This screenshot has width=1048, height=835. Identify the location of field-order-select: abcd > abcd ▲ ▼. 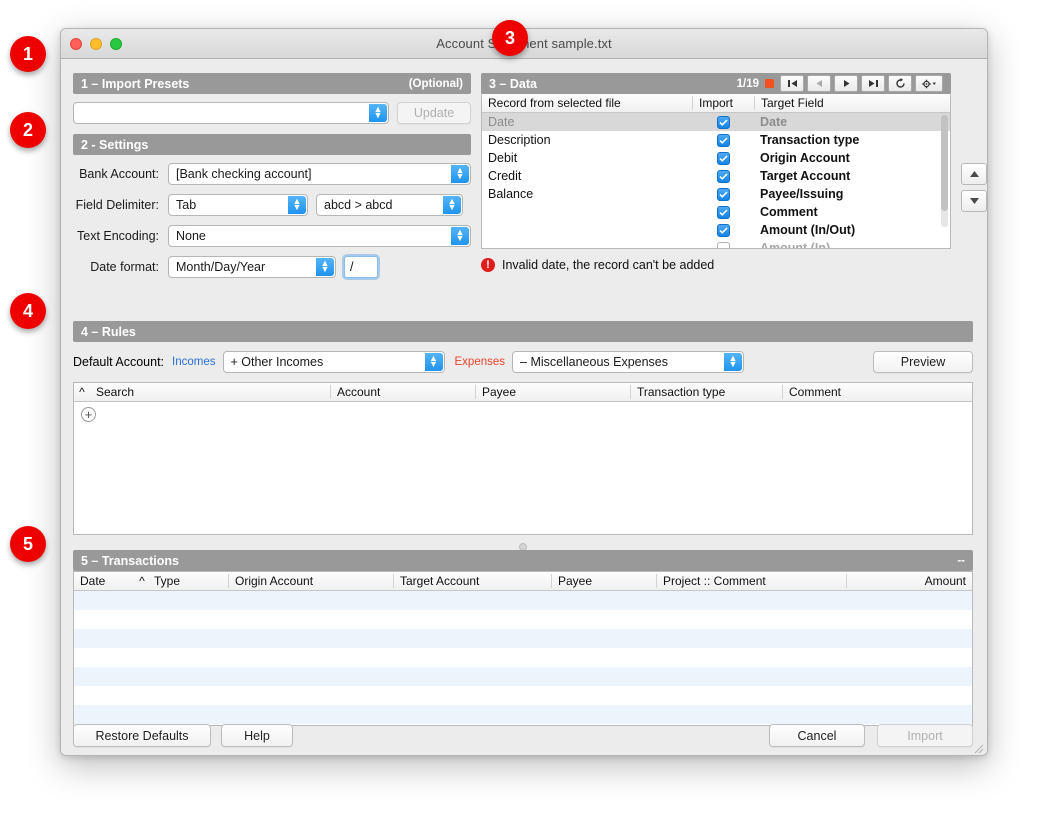
(389, 205).